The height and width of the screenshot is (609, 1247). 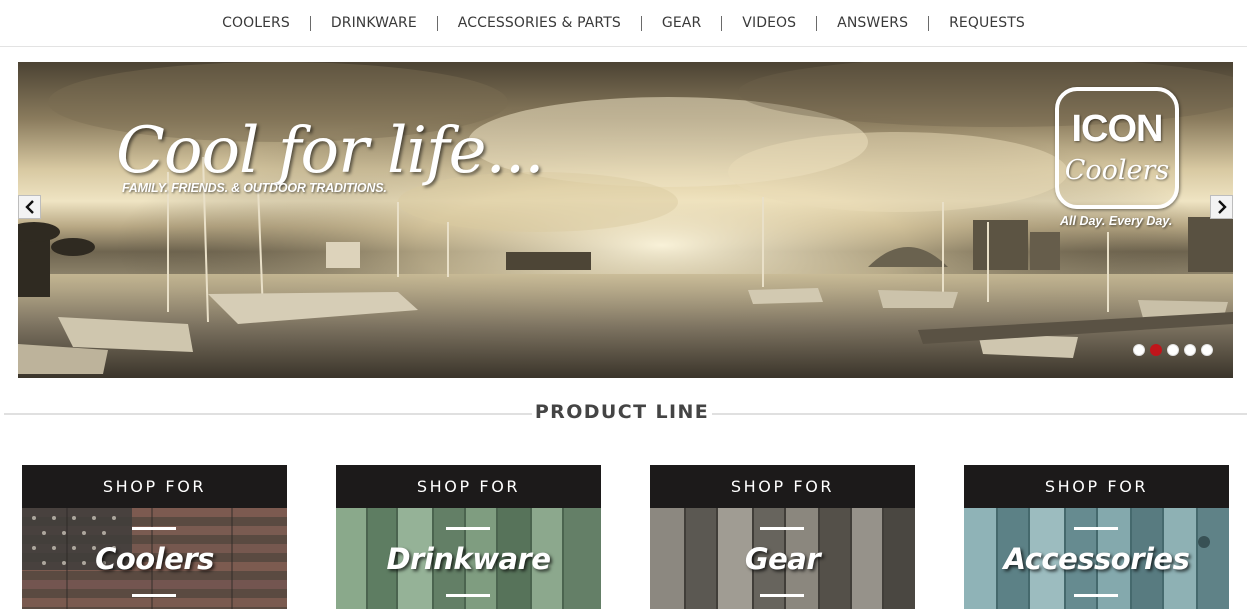 I want to click on logo-coolers-text: Coolers, so click(x=1117, y=171).